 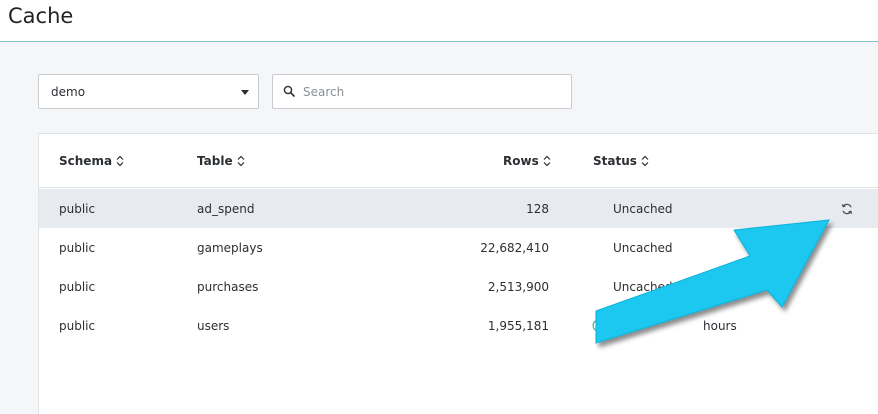 I want to click on cell-table: gameplays, so click(x=230, y=248).